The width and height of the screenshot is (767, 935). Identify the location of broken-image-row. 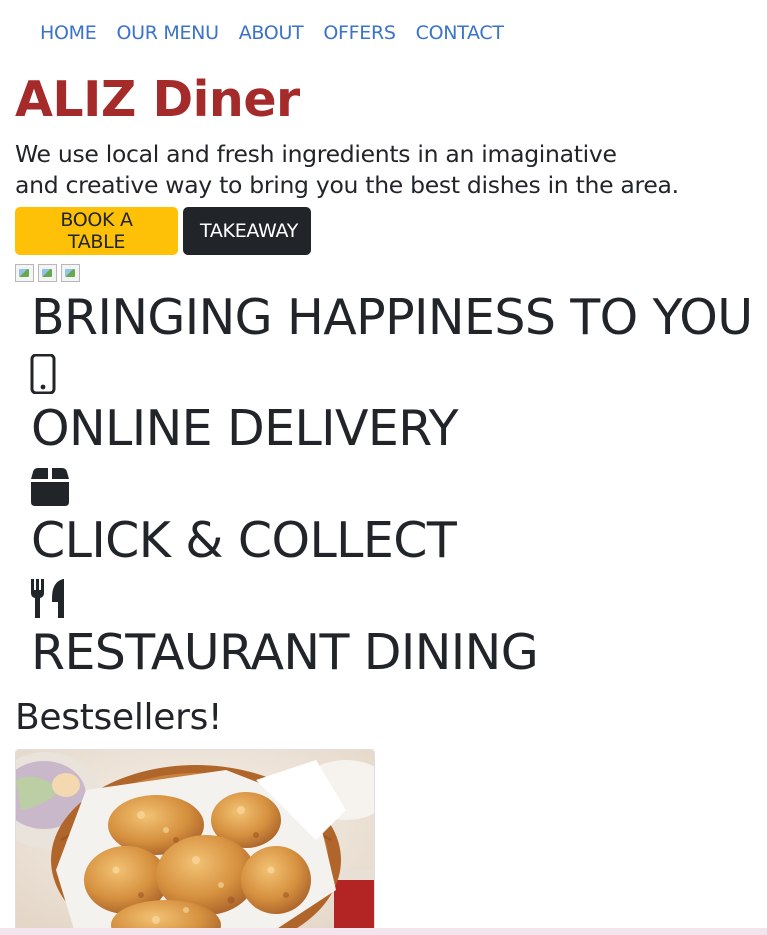
(47, 273).